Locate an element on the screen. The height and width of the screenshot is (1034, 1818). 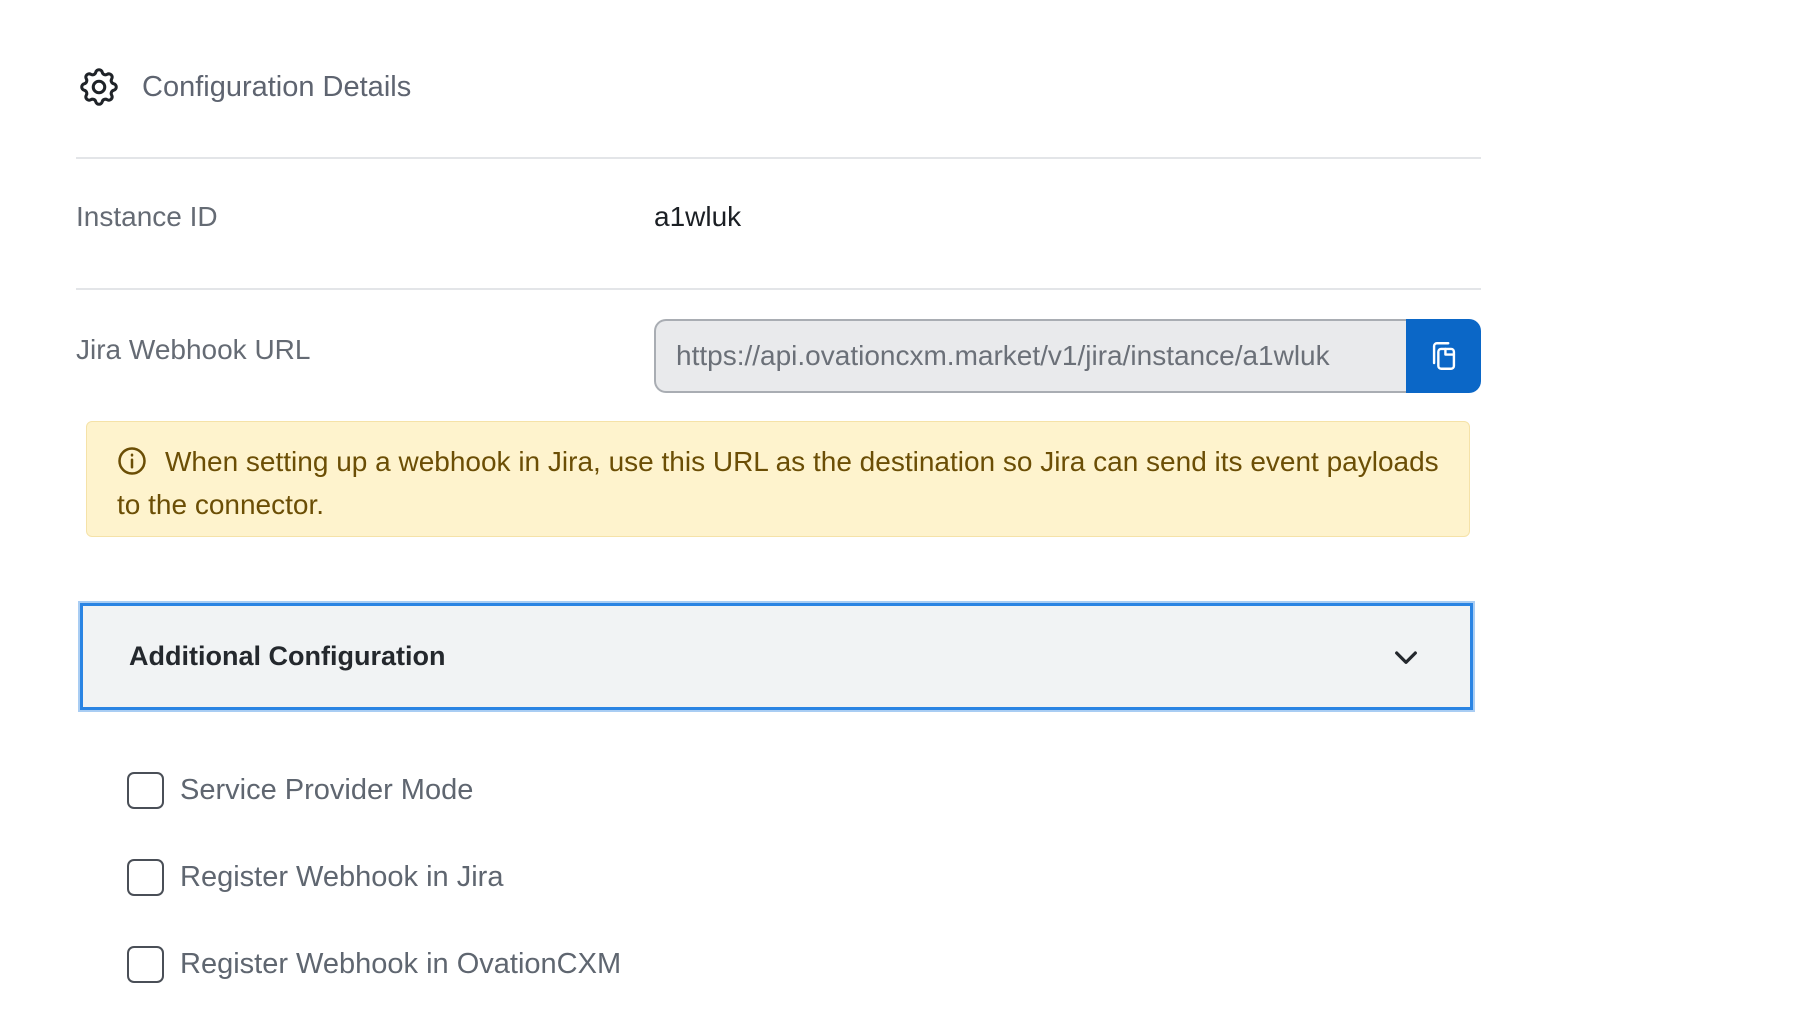
option-label: Register Webhook in OvationCXM is located at coordinates (401, 964).